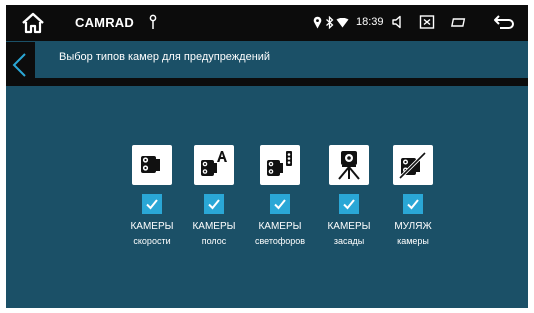 The height and width of the screenshot is (313, 534). Describe the element at coordinates (165, 57) in the screenshot. I see `page-title: Выбор типов камер для предупреждений` at that location.